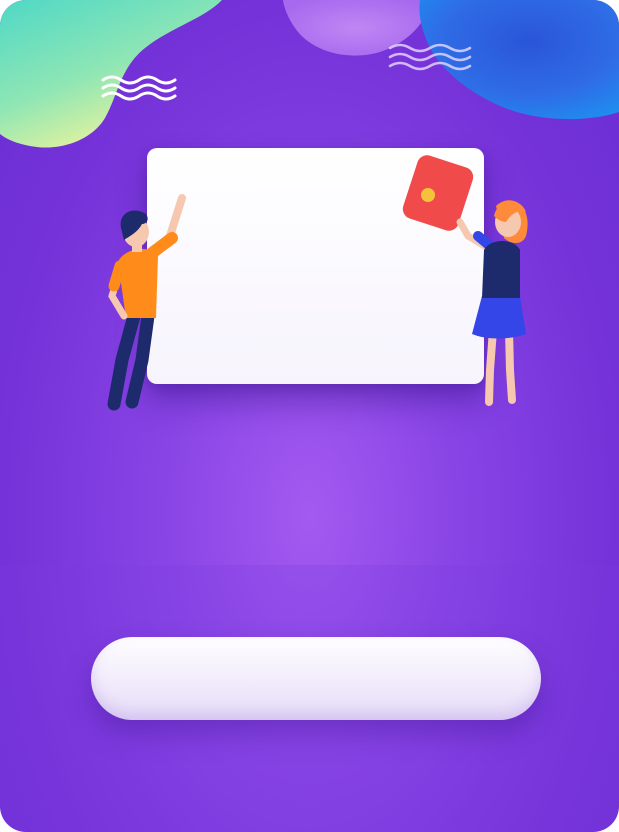  I want to click on color-blob-top-left, so click(111, 74).